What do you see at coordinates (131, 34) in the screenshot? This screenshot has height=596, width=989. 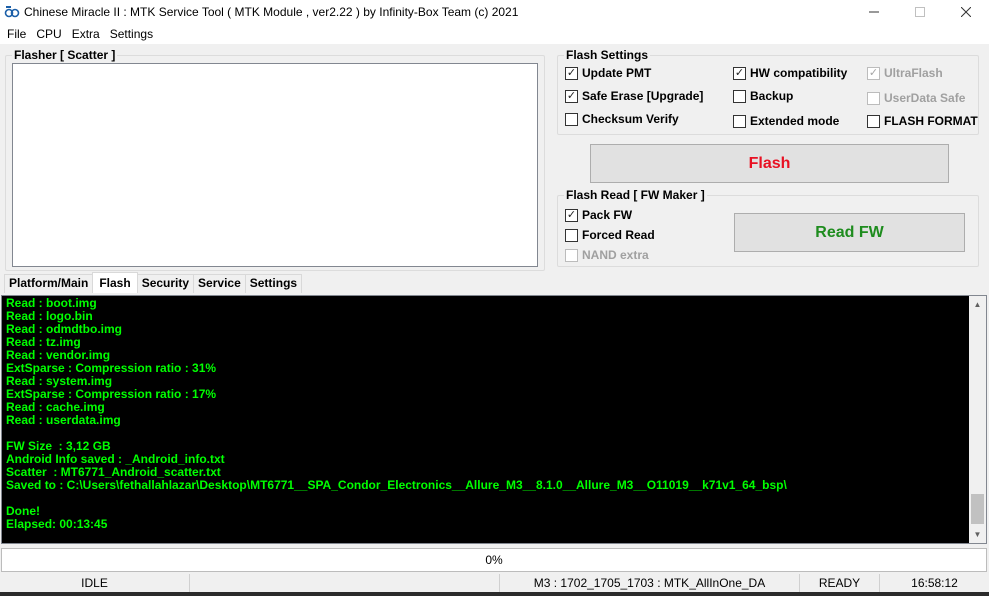 I see `menu-settings: Settings` at bounding box center [131, 34].